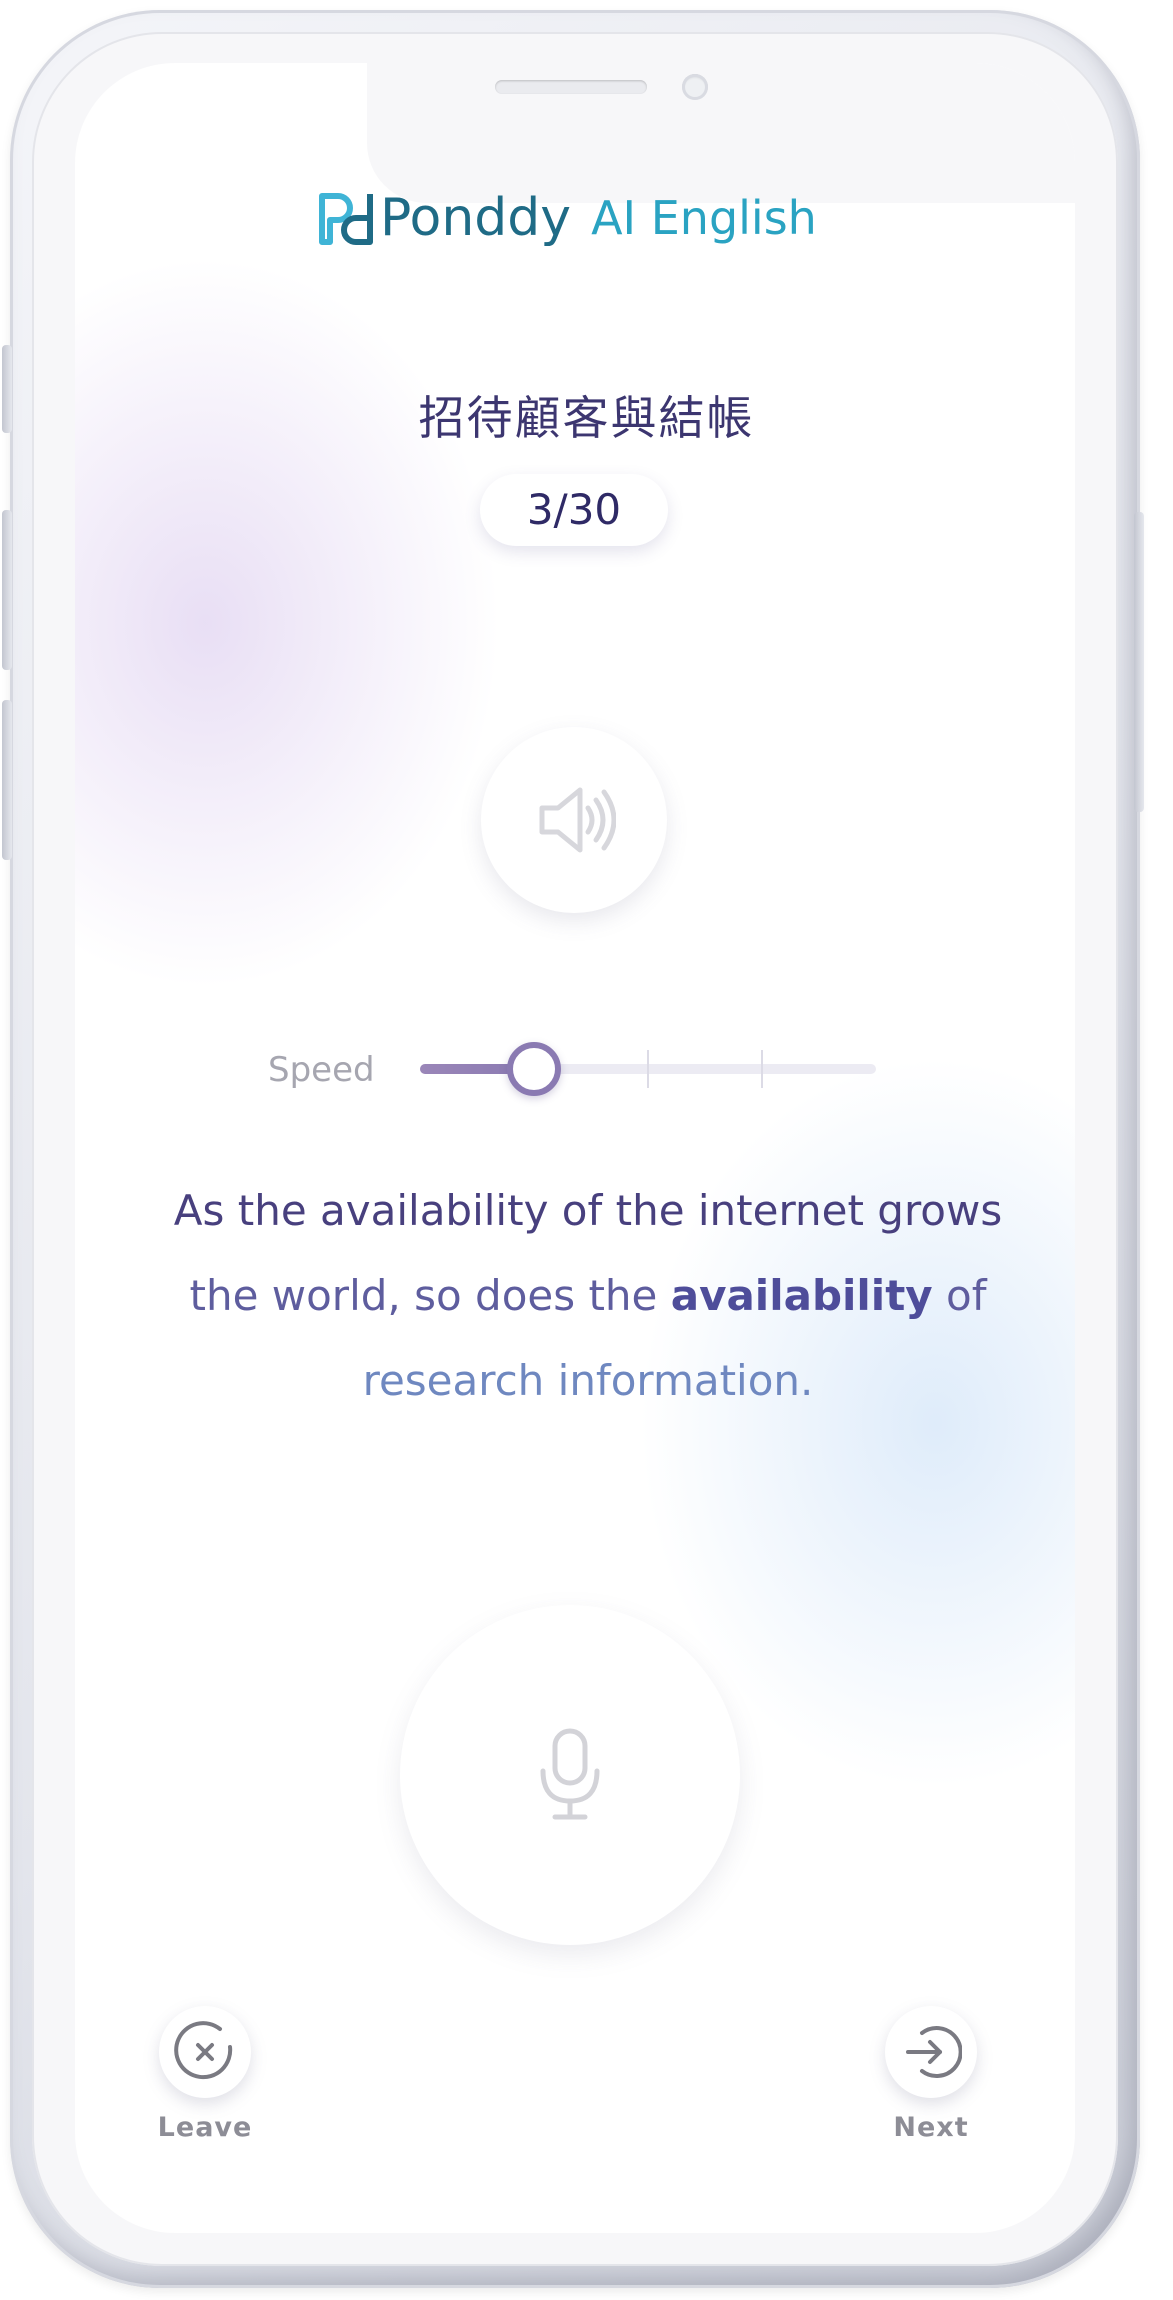 Image resolution: width=1173 pixels, height=2300 pixels. I want to click on sentence-text: of, so click(966, 1295).